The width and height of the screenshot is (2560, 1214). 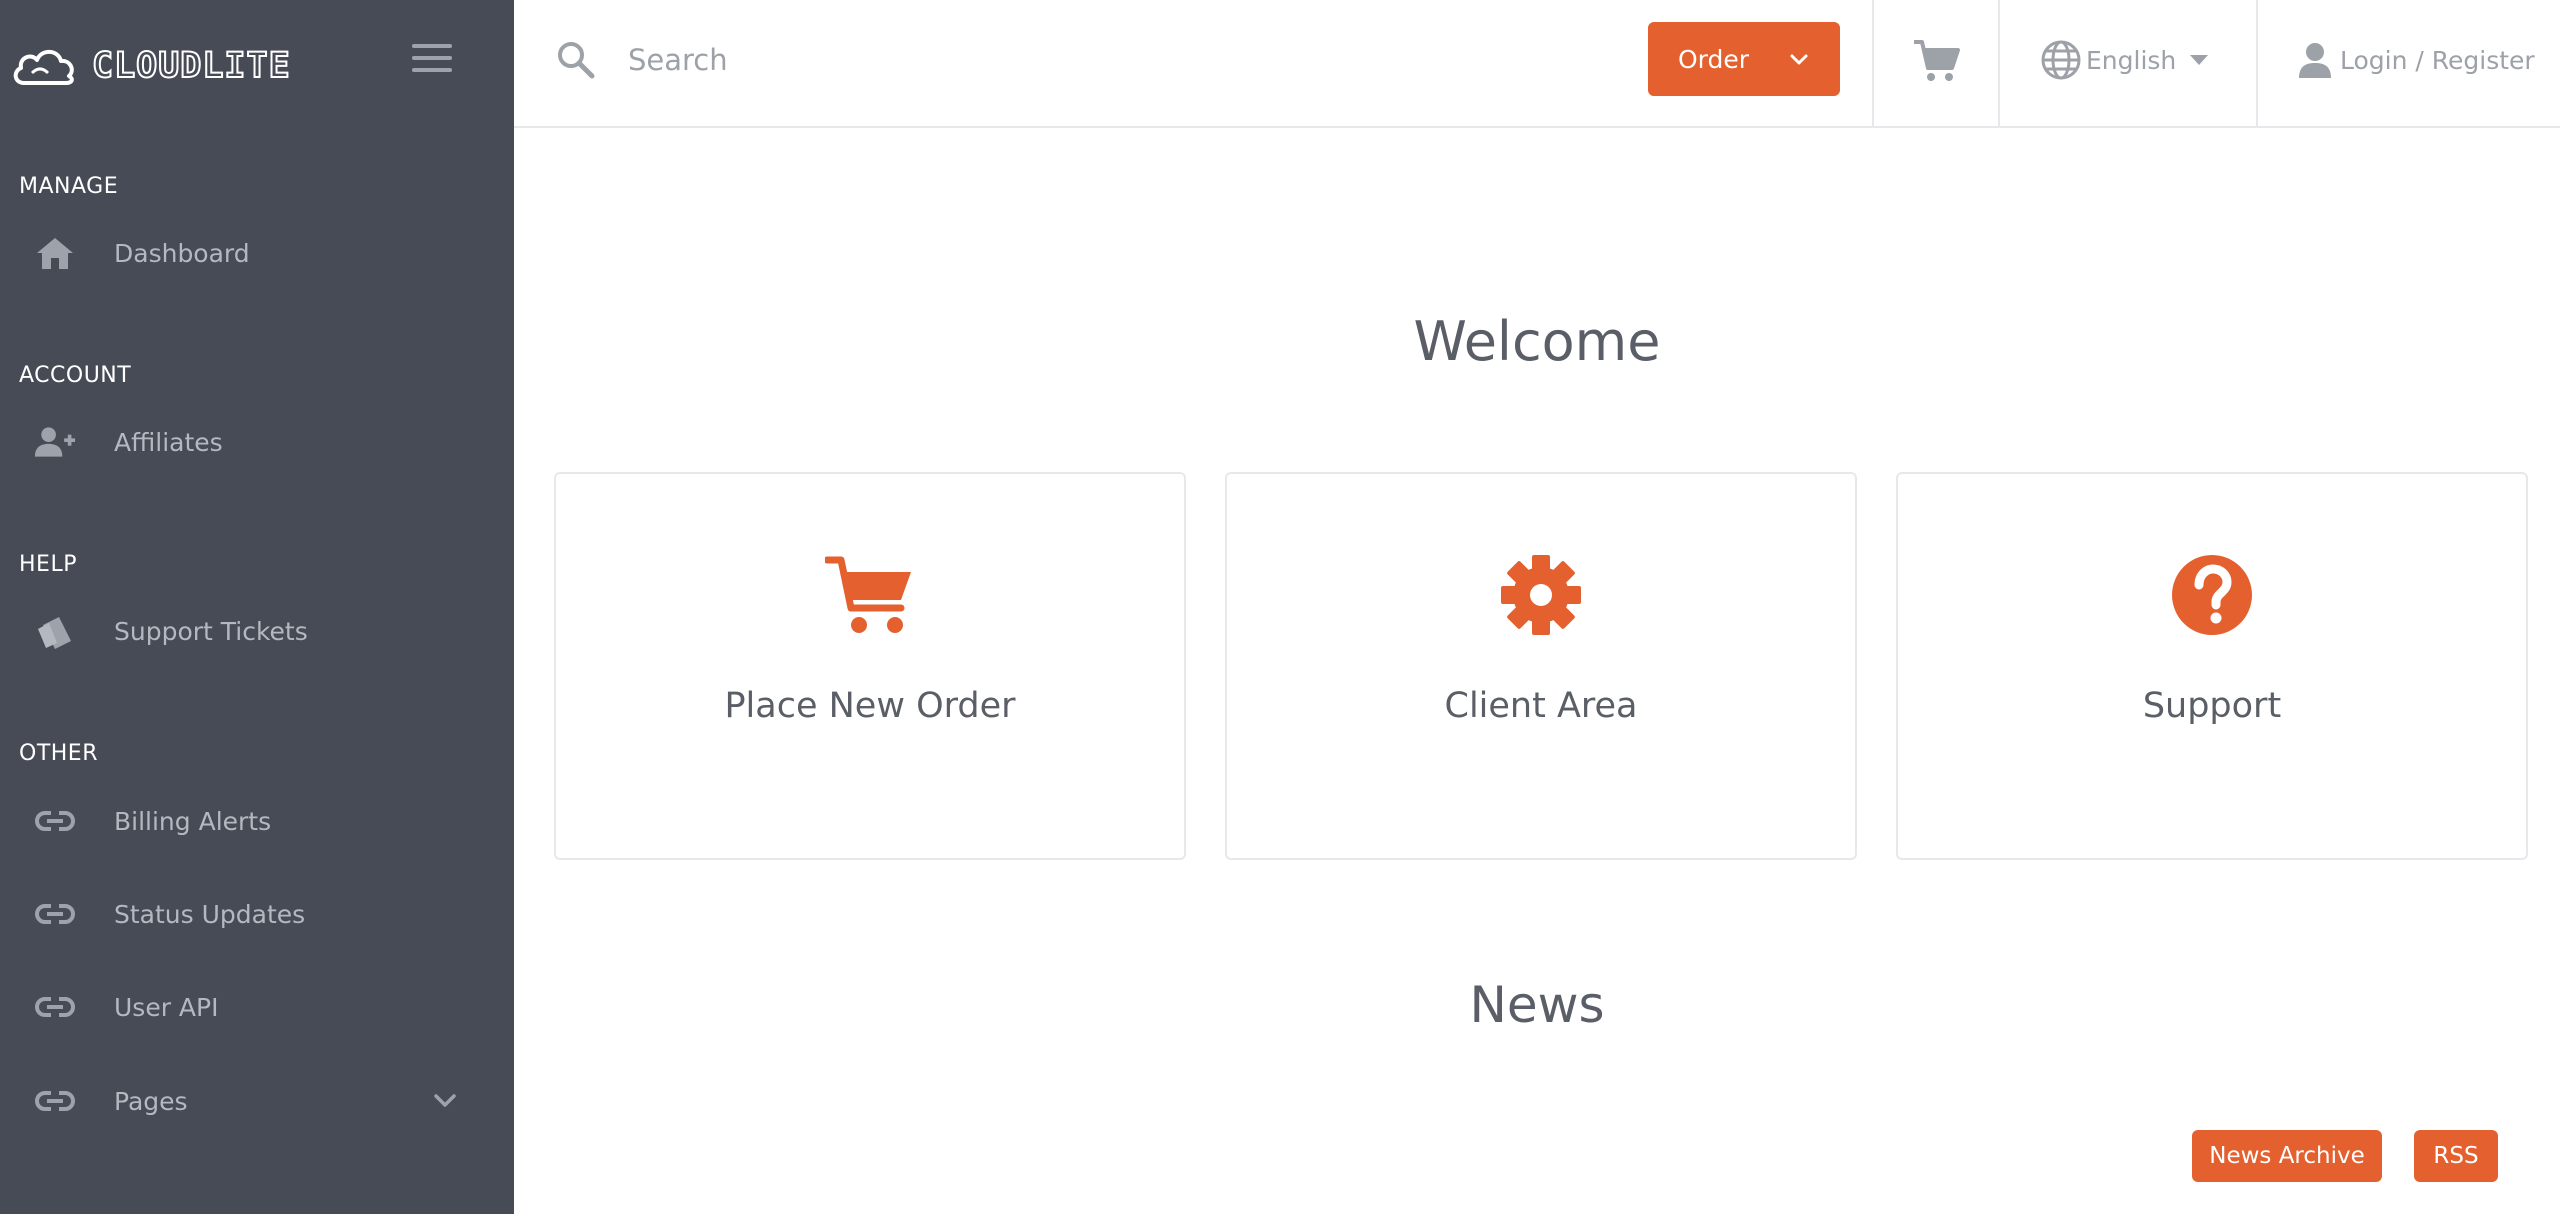 I want to click on caret-down-icon, so click(x=2199, y=60).